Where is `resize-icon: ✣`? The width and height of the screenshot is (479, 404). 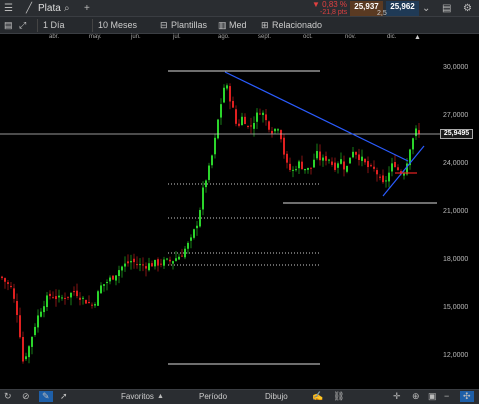
resize-icon: ✣ is located at coordinates (467, 396).